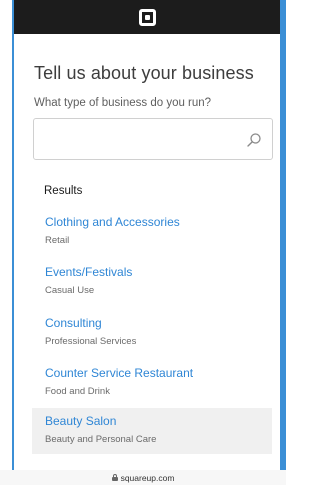 Image resolution: width=320 pixels, height=485 pixels. What do you see at coordinates (70, 290) in the screenshot?
I see `result-category: Casual Use` at bounding box center [70, 290].